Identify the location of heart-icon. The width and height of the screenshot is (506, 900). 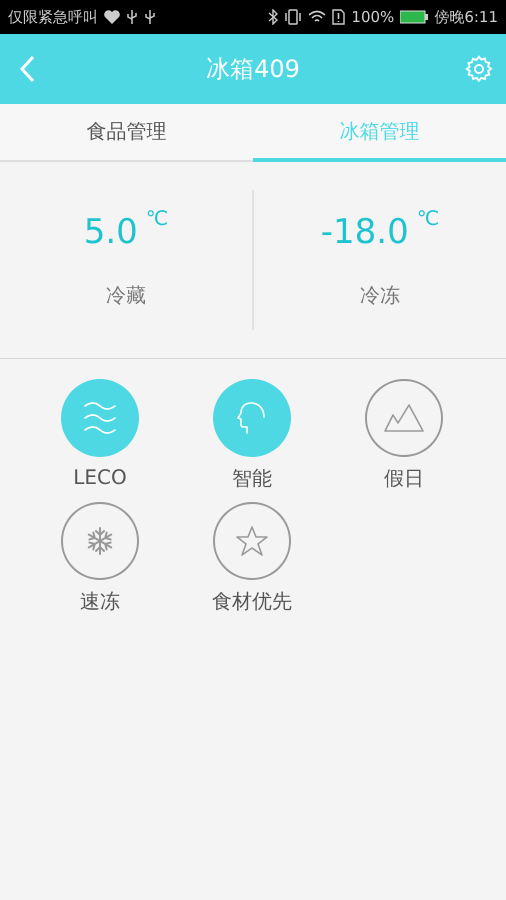
(112, 17).